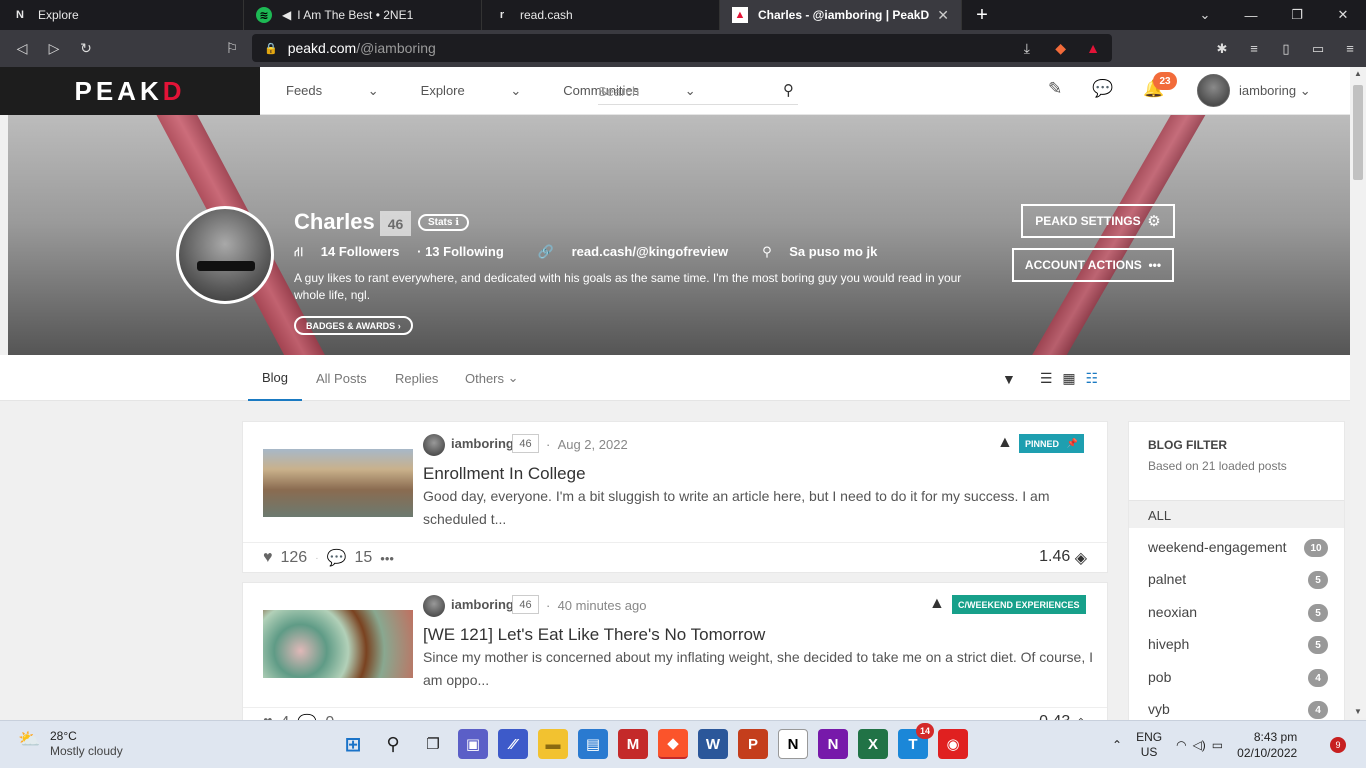 The width and height of the screenshot is (1366, 768). Describe the element at coordinates (1068, 378) in the screenshot. I see `grid-view-icon: ▦` at that location.